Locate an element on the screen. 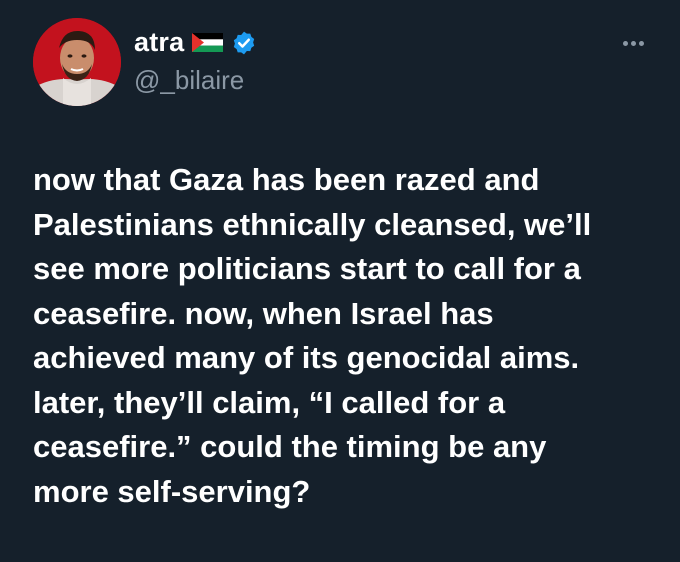 This screenshot has height=562, width=680. tweet-text-line: see more politicians start to call for a is located at coordinates (307, 268).